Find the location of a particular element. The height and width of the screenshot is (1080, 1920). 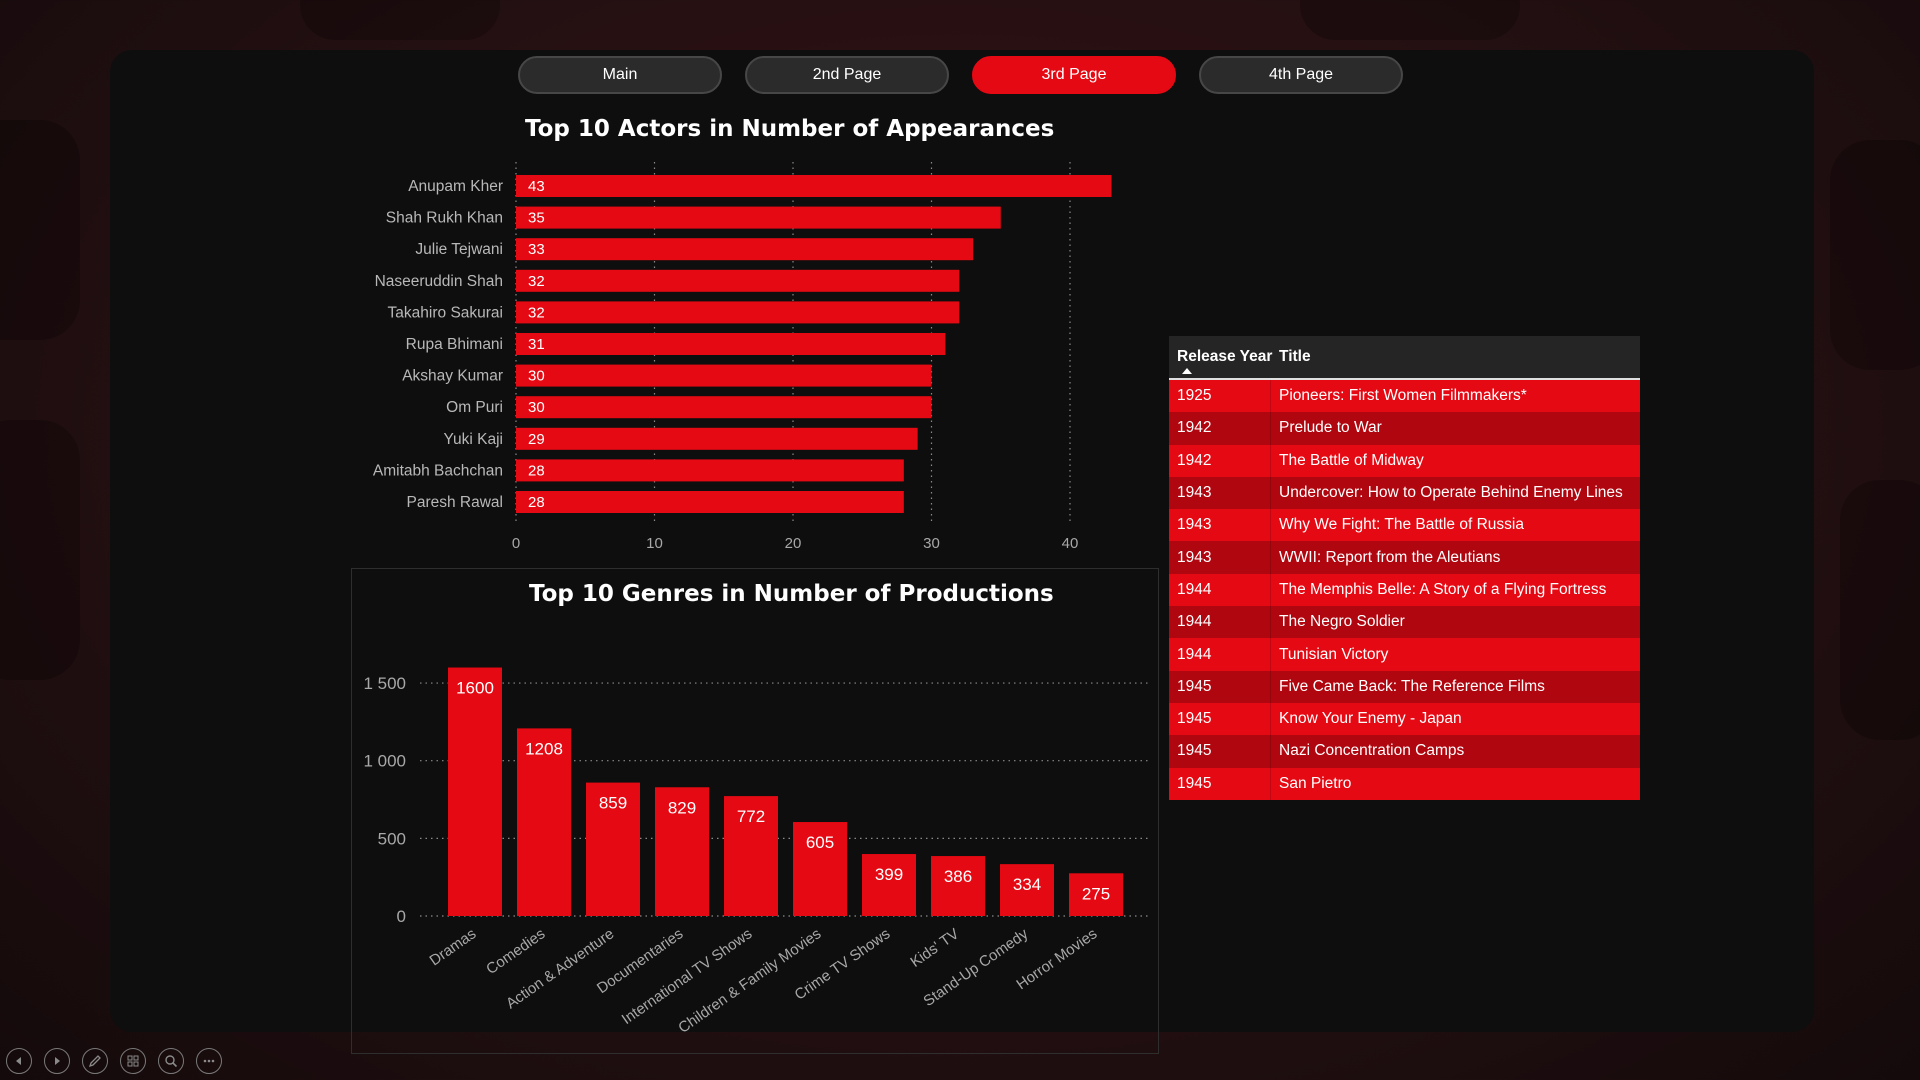

x-tick-label: 0 is located at coordinates (516, 543).